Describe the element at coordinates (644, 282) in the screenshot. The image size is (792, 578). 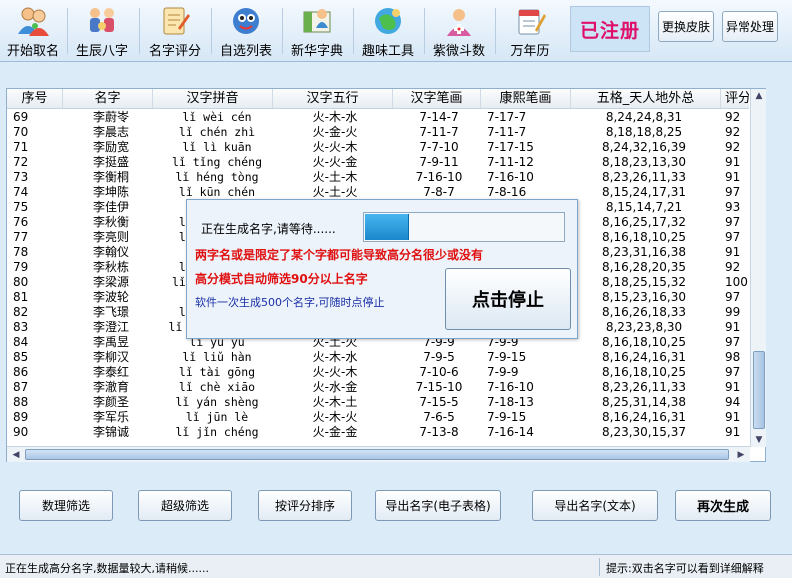
I see `table-cell: 8,18,25,15,32` at that location.